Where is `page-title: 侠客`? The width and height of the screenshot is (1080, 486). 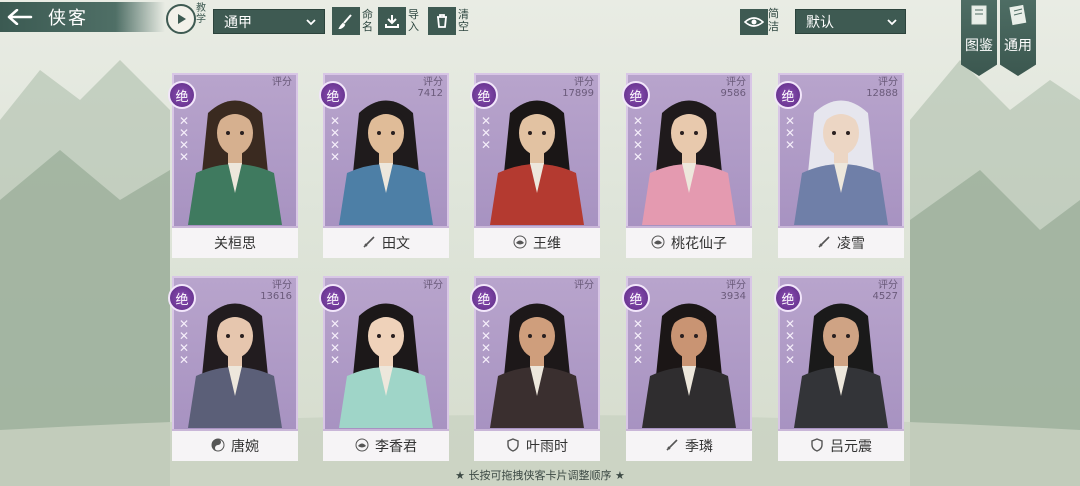 page-title: 侠客 is located at coordinates (68, 18).